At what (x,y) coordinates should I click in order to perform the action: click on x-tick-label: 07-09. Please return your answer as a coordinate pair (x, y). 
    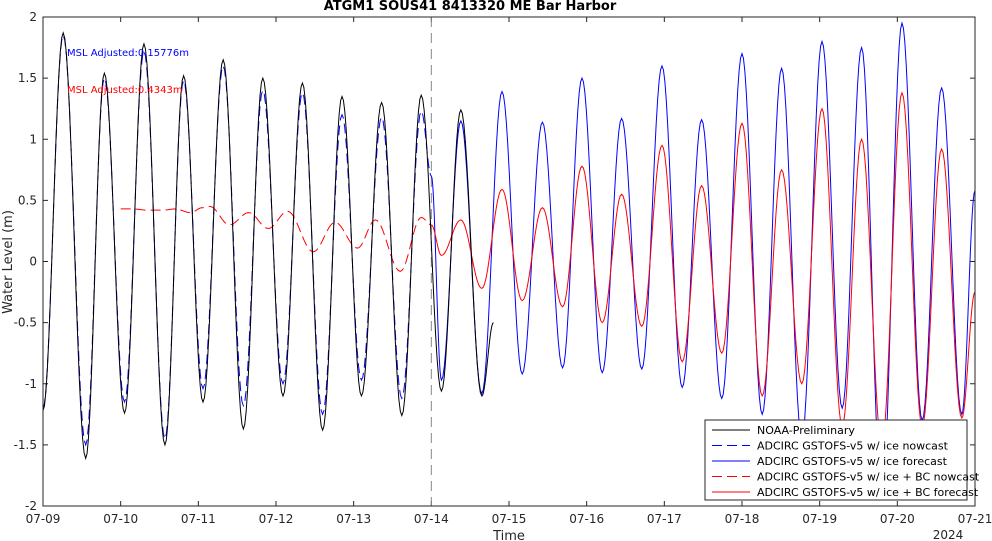
    Looking at the image, I should click on (43, 519).